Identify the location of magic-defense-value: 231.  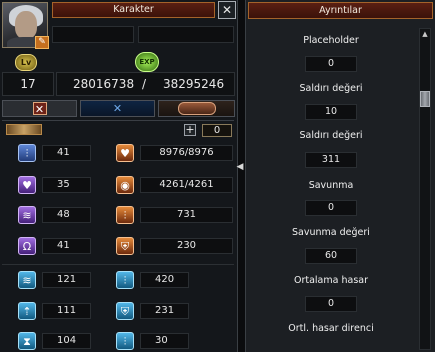
(164, 311).